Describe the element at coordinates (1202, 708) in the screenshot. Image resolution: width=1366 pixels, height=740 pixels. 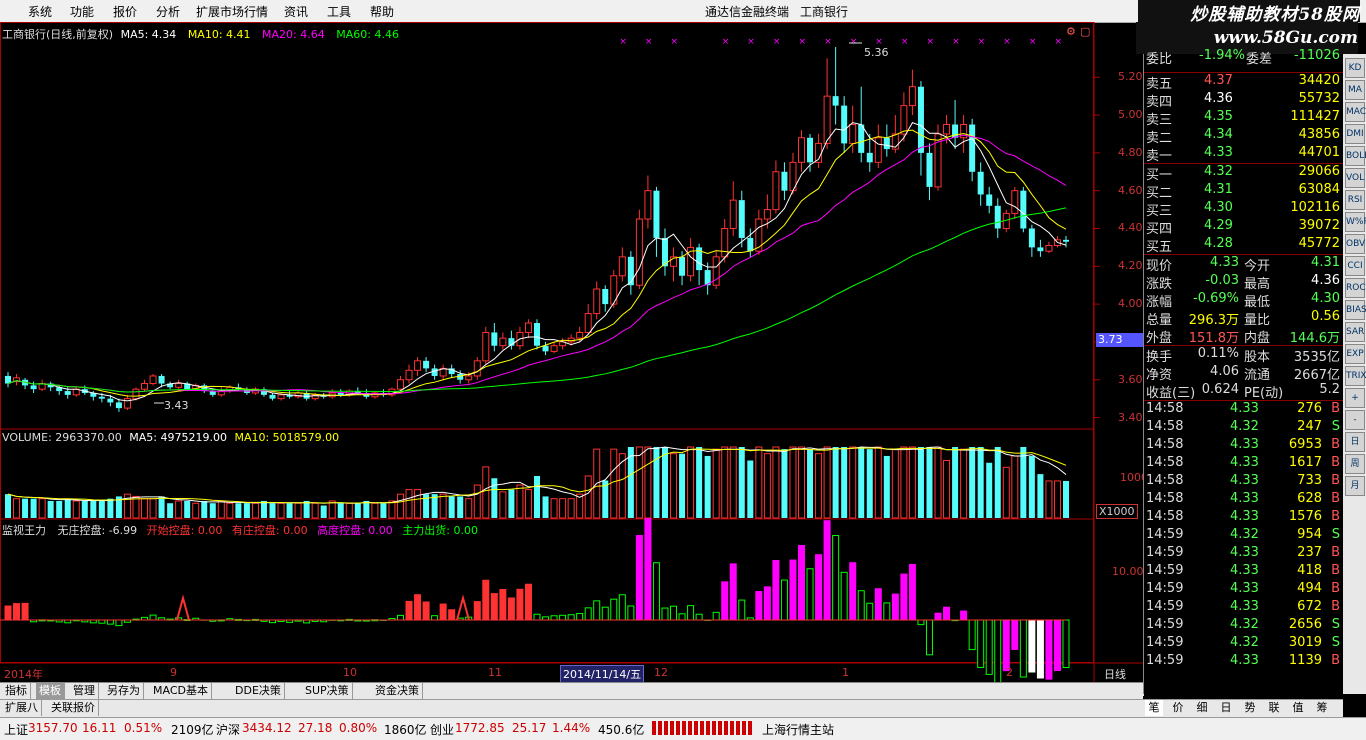
I see `panel-tab-2: 细` at that location.